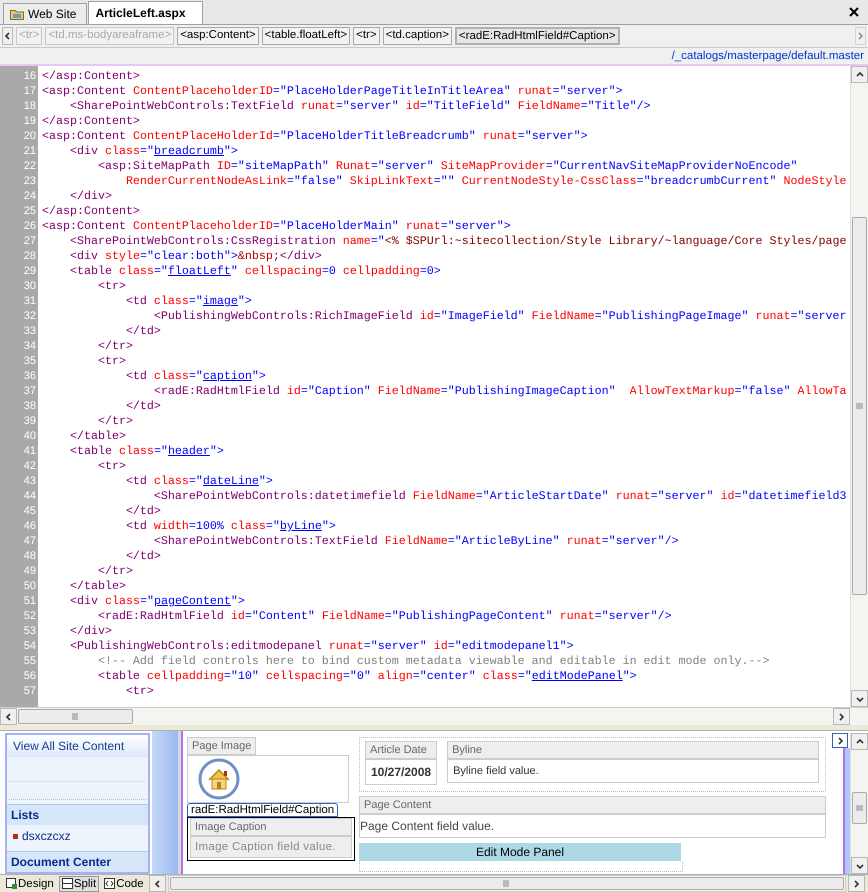 The width and height of the screenshot is (868, 892). Describe the element at coordinates (271, 839) in the screenshot. I see `caption-field: Image Caption Image Caption field value.` at that location.